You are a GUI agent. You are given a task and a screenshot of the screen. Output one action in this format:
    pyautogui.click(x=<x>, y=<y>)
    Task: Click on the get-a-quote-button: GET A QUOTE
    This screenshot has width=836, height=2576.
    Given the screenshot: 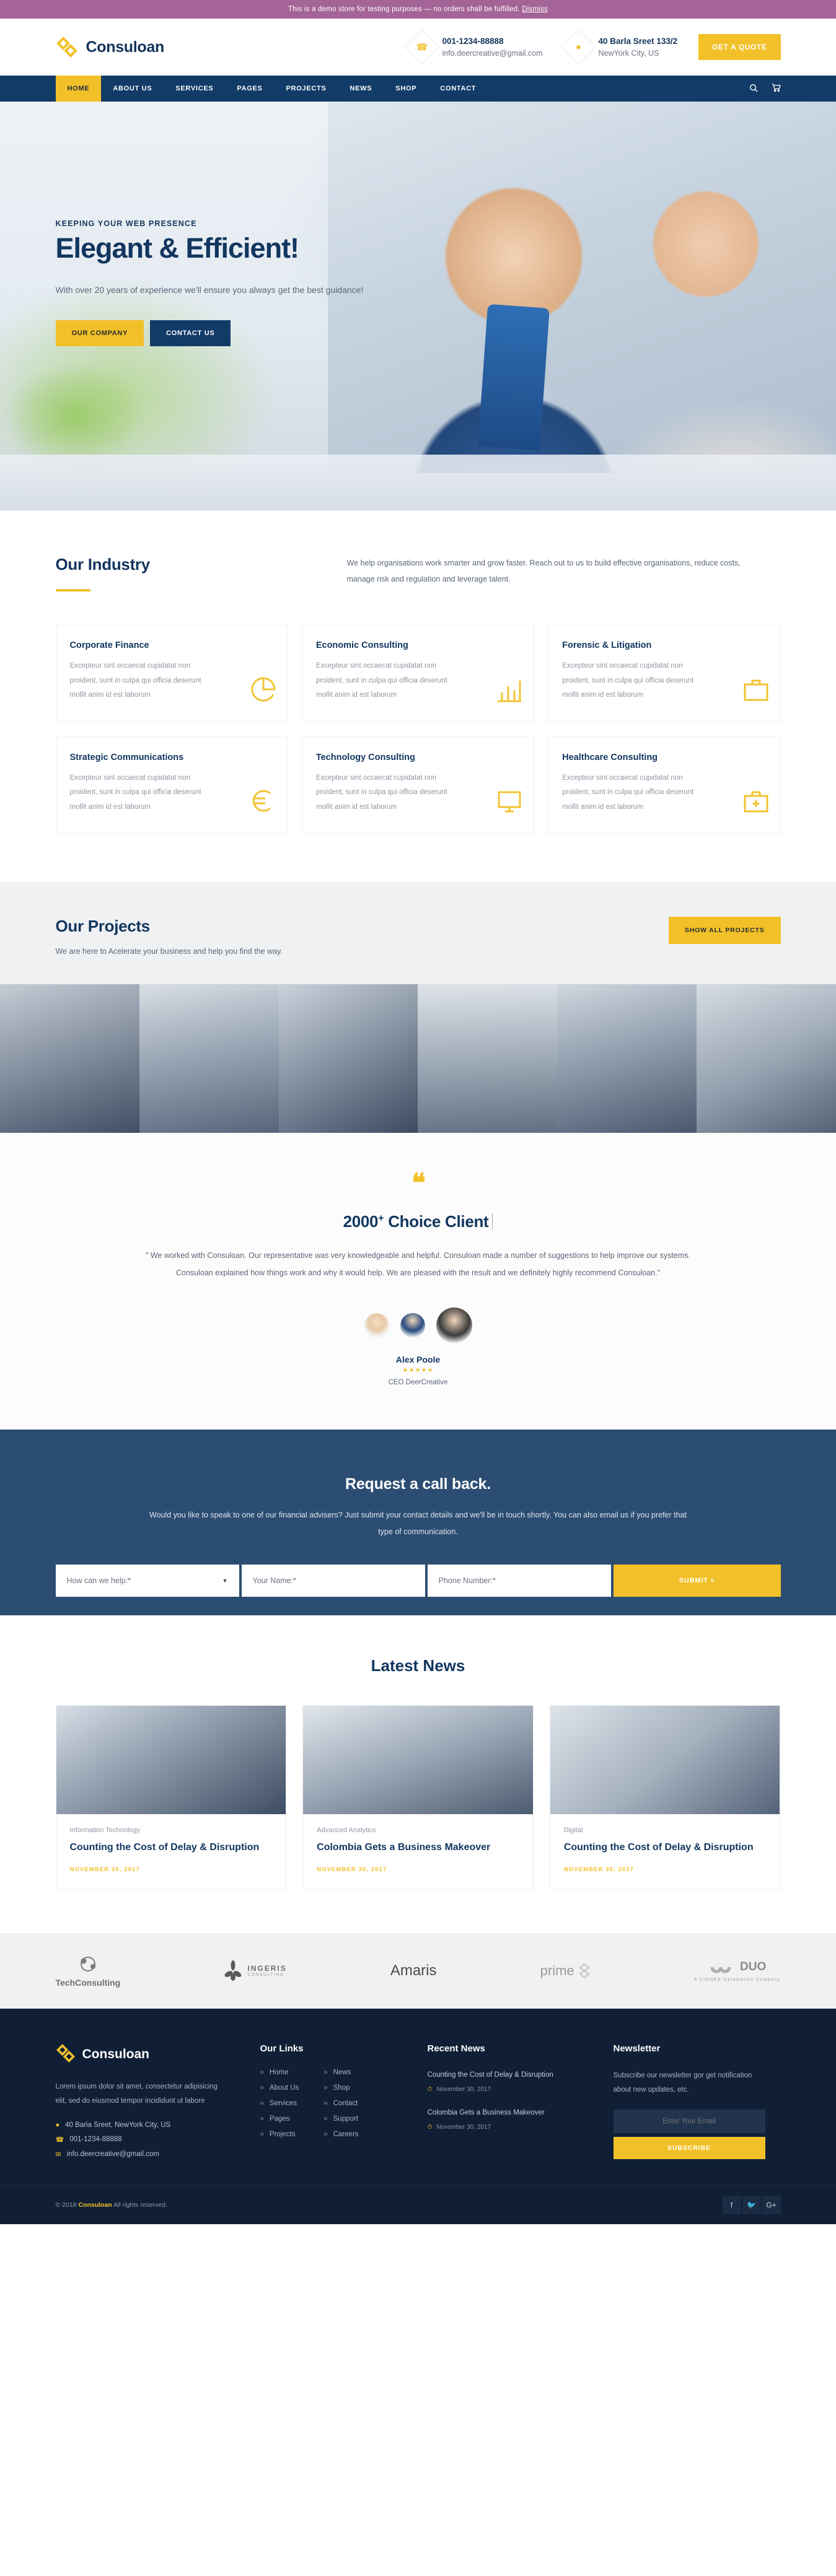 What is the action you would take?
    pyautogui.click(x=739, y=47)
    